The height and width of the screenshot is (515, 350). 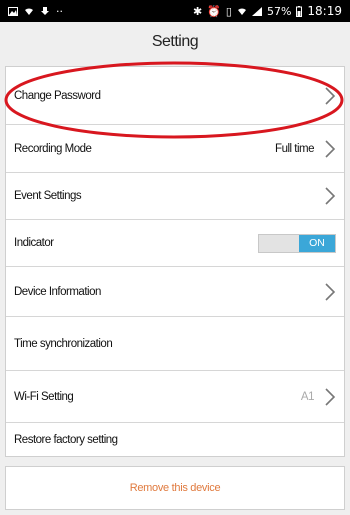 I want to click on change-password-label: Change Password, so click(x=57, y=95).